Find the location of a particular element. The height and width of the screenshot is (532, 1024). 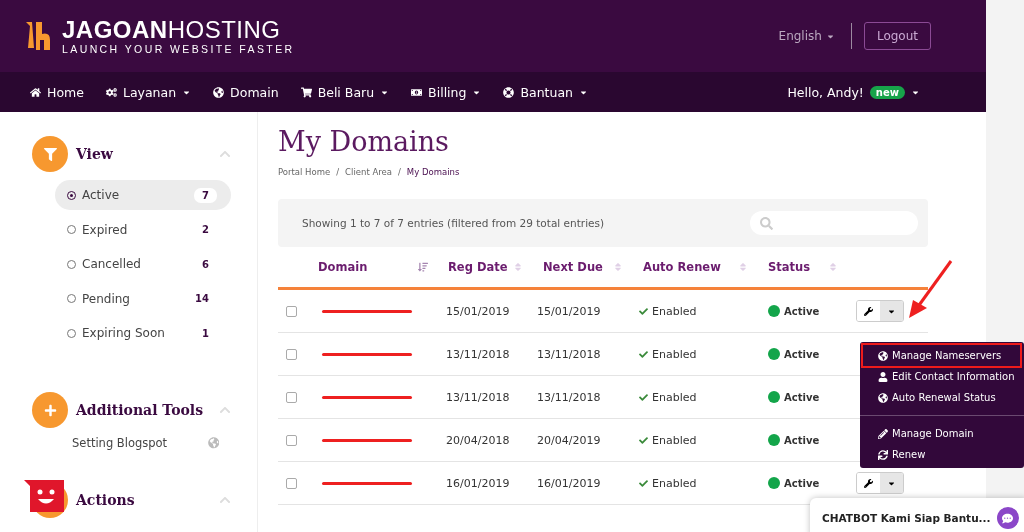

sidebar-link: Setting Blogspot is located at coordinates (120, 443).